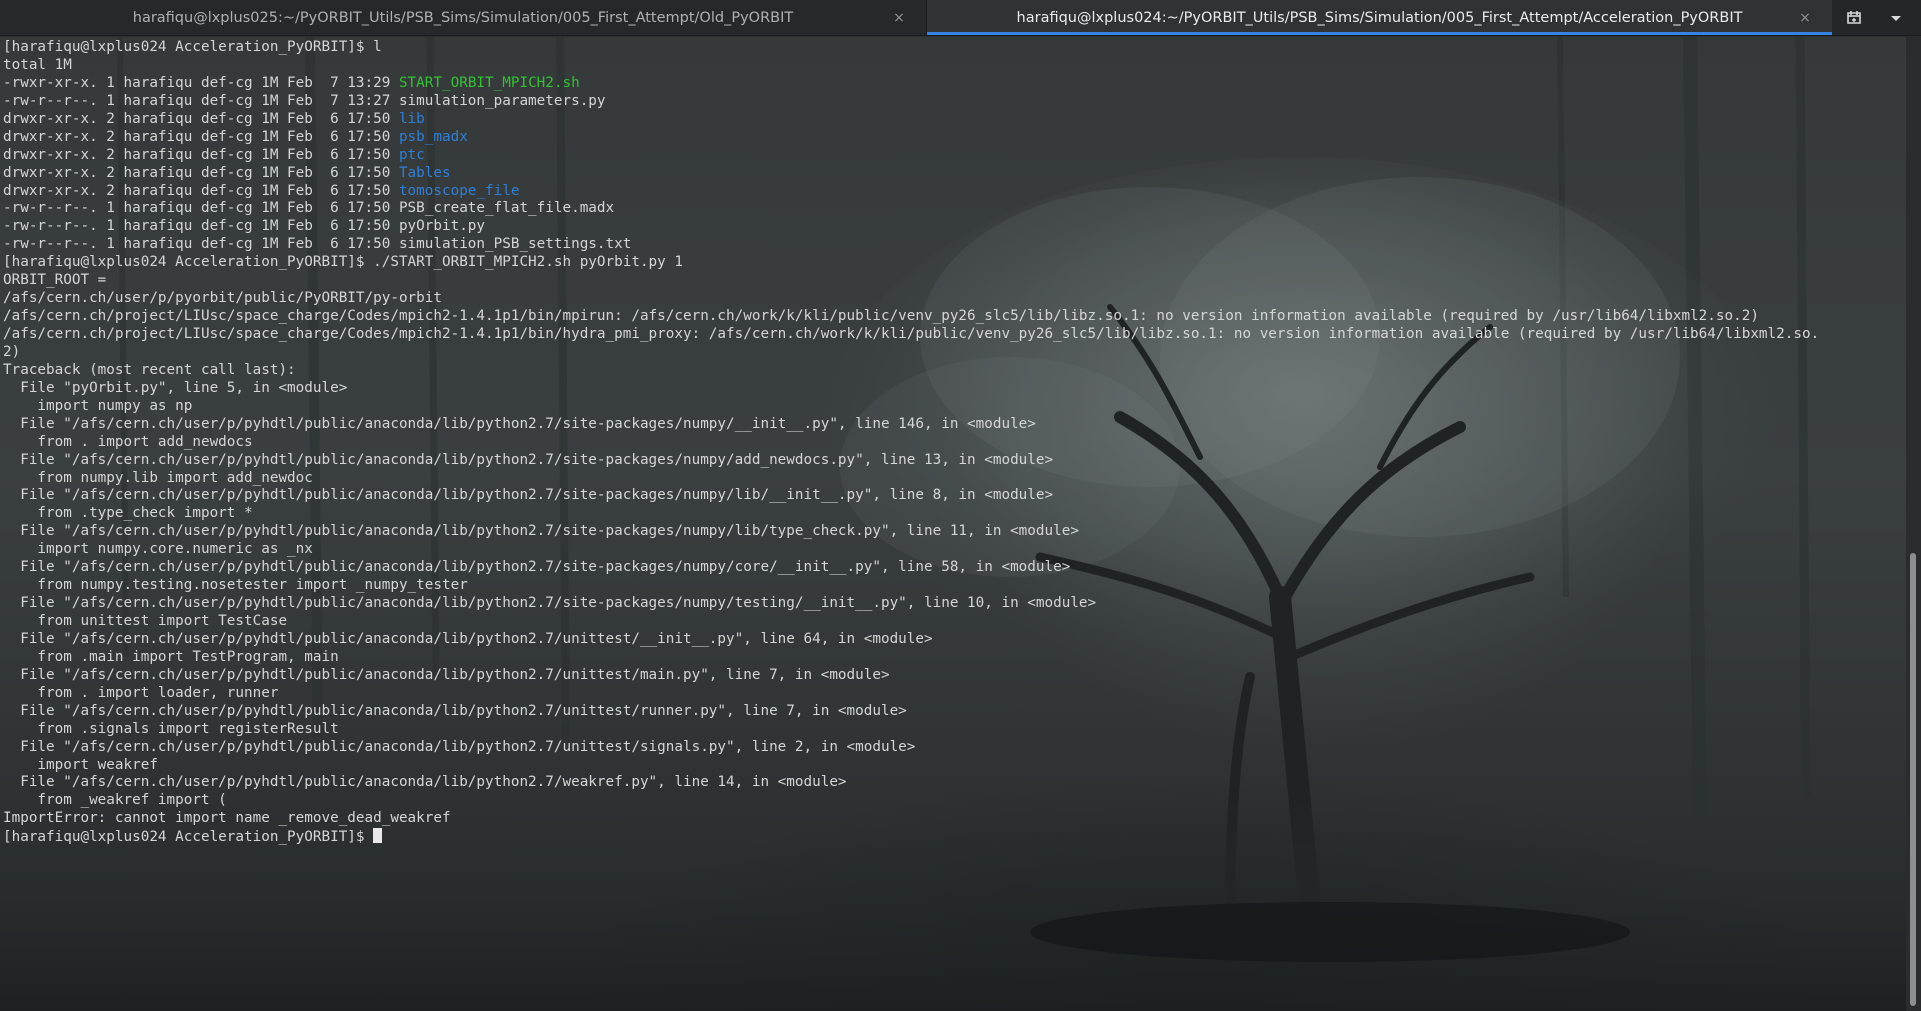 This screenshot has height=1011, width=1921. Describe the element at coordinates (80, 764) in the screenshot. I see `terminal-text: import weakref` at that location.